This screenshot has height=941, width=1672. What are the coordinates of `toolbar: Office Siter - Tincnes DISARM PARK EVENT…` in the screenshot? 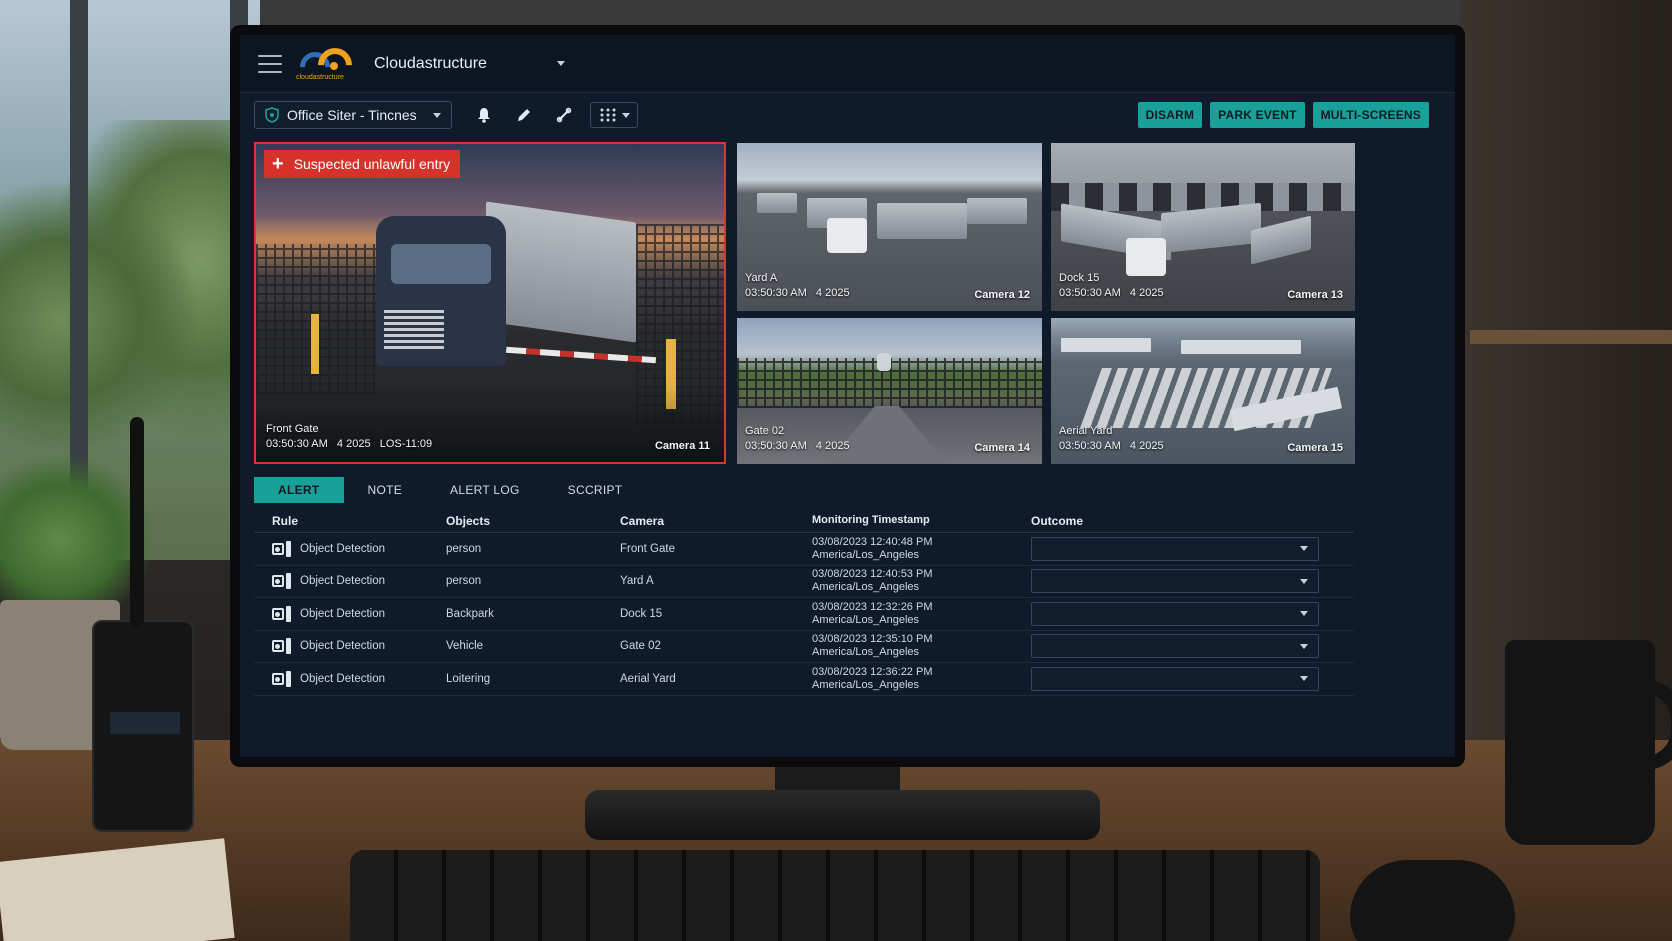 It's located at (847, 115).